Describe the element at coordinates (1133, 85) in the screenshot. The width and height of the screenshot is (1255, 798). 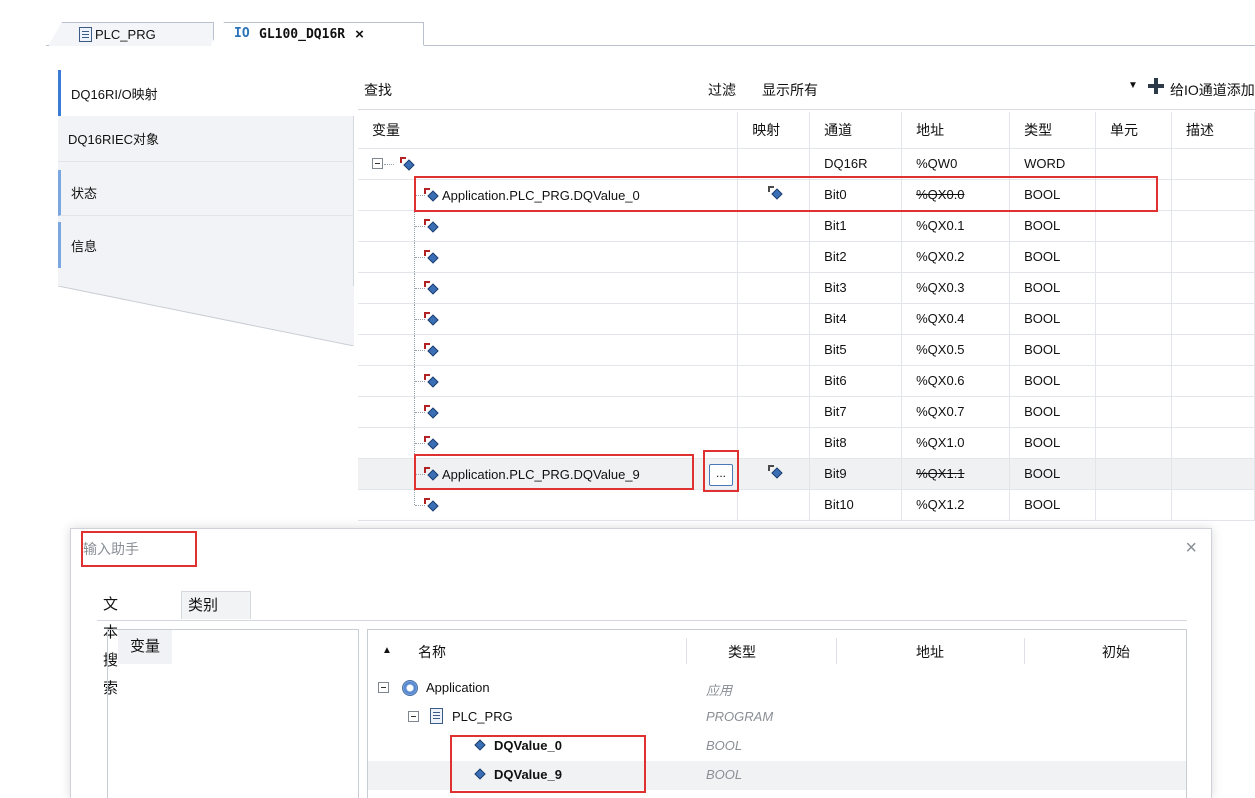
I see `chevron-down-icon: ▼` at that location.